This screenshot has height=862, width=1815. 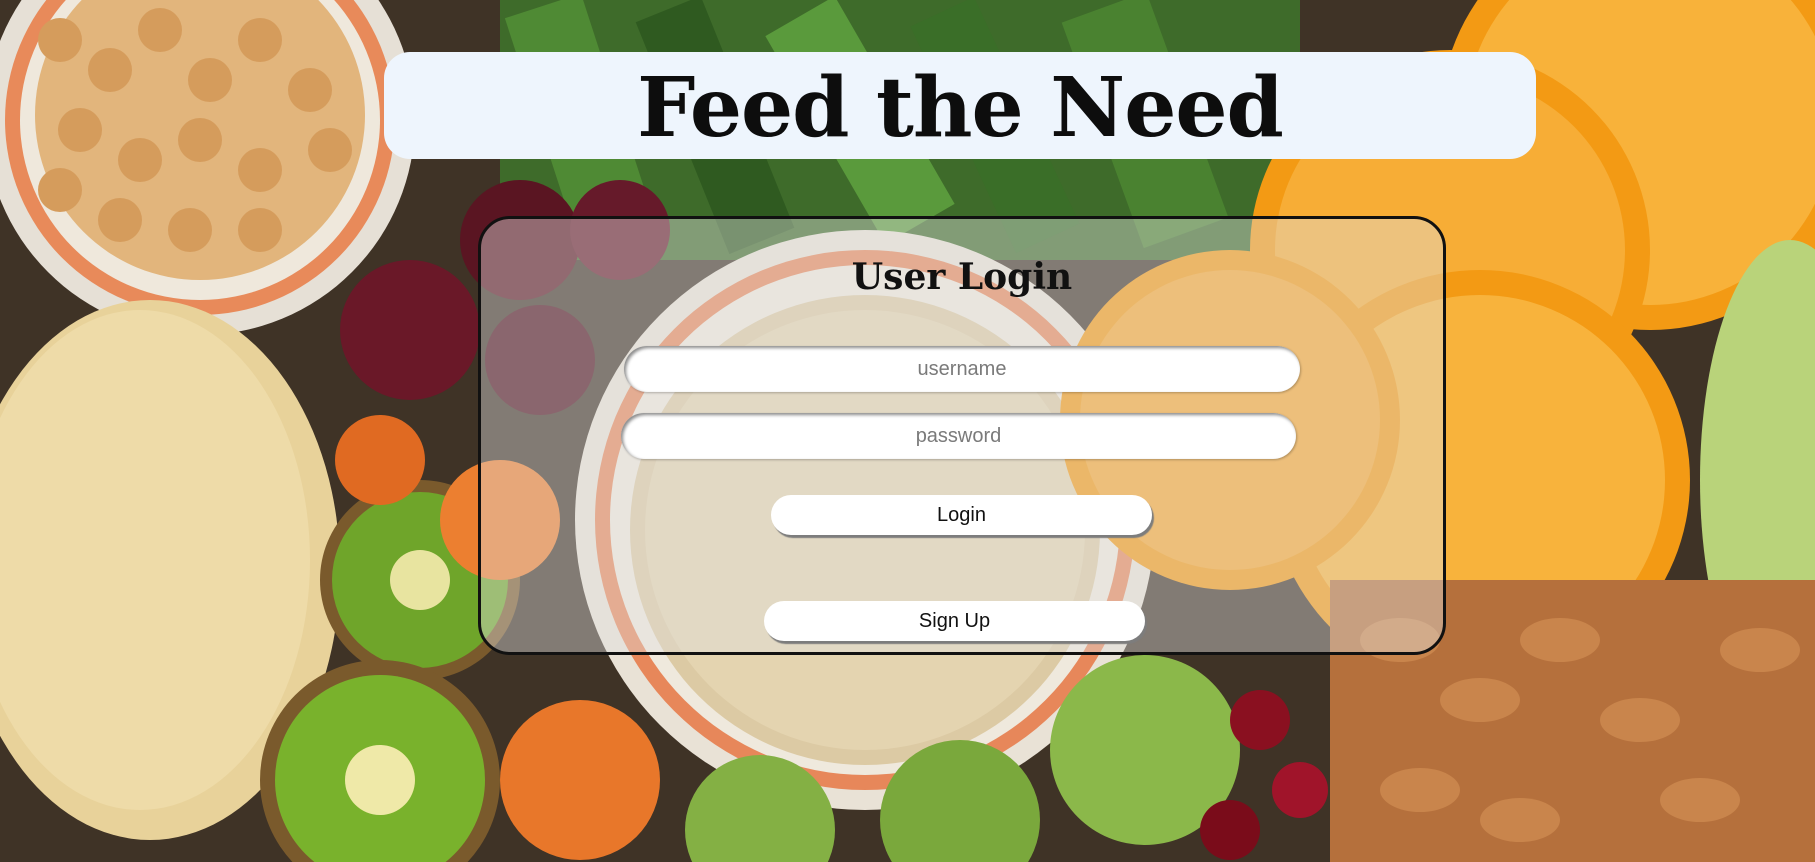 What do you see at coordinates (962, 277) in the screenshot?
I see `login-heading: User Login` at bounding box center [962, 277].